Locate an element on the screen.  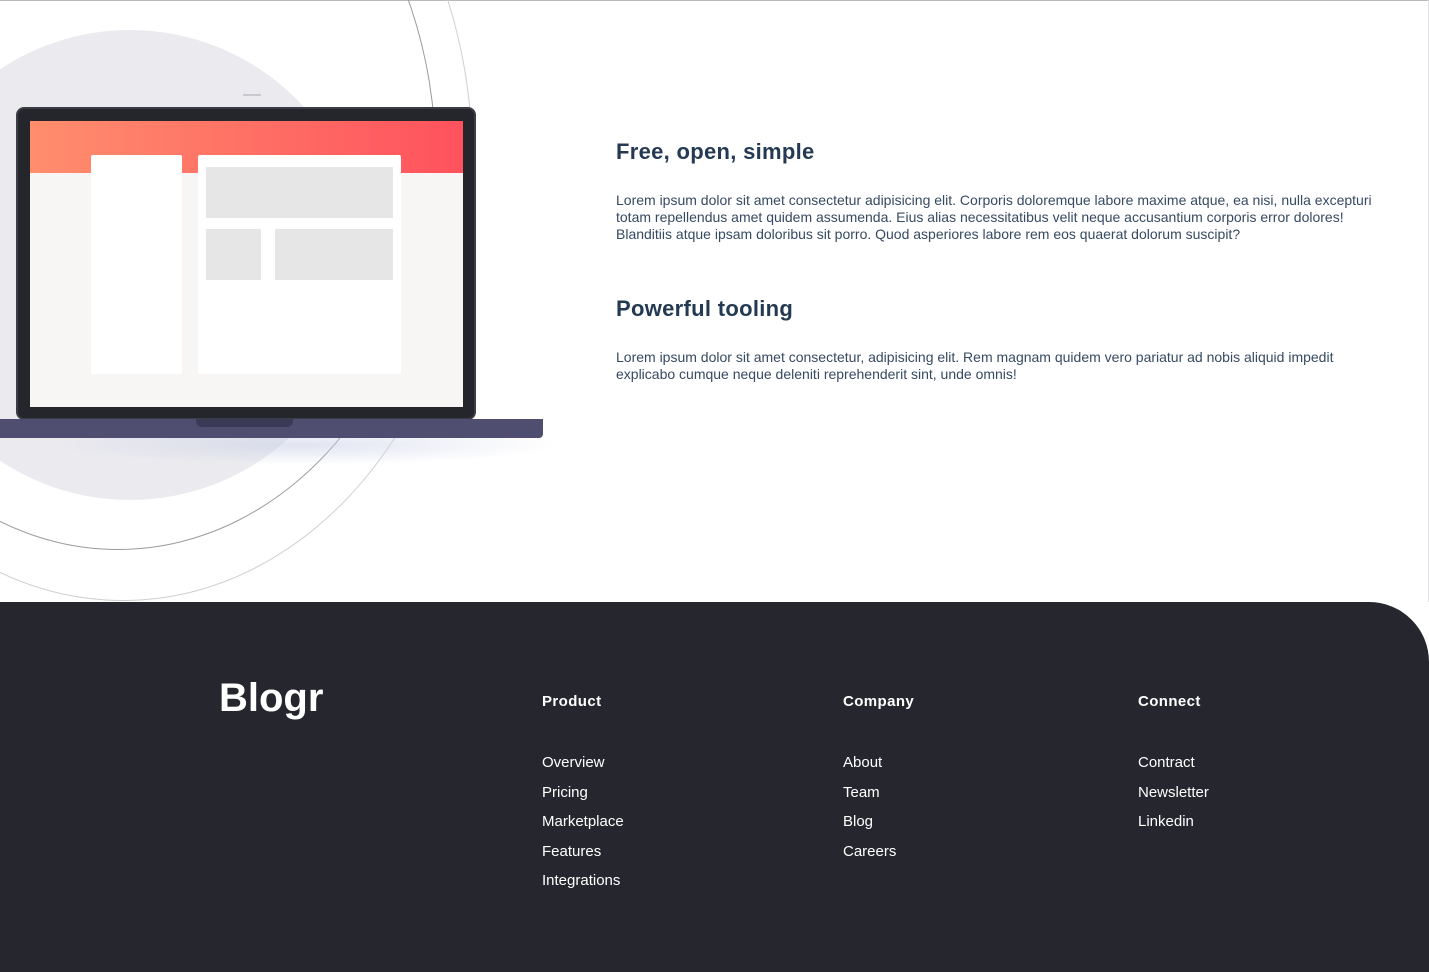
footer-link-list: Contract Newsletter Linkedin is located at coordinates (1173, 798).